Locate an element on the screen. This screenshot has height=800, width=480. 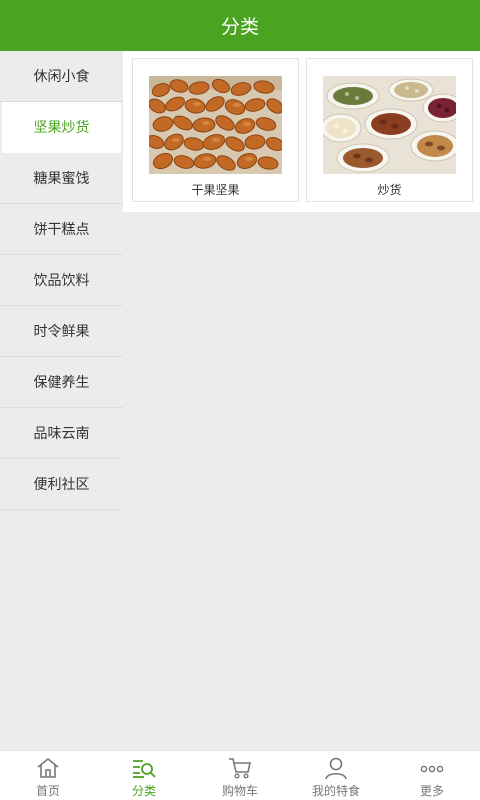
sidebar-item-fresh-fruit: 时令鲜果 is located at coordinates (61, 331).